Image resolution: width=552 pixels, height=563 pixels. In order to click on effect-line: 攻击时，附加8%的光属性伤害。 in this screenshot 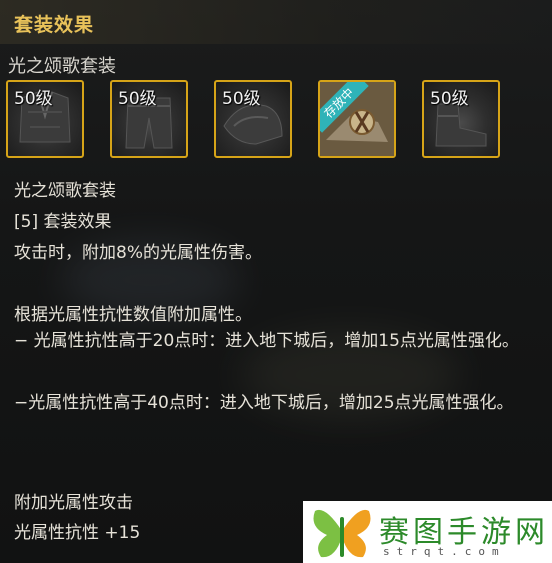, I will do `click(138, 253)`.